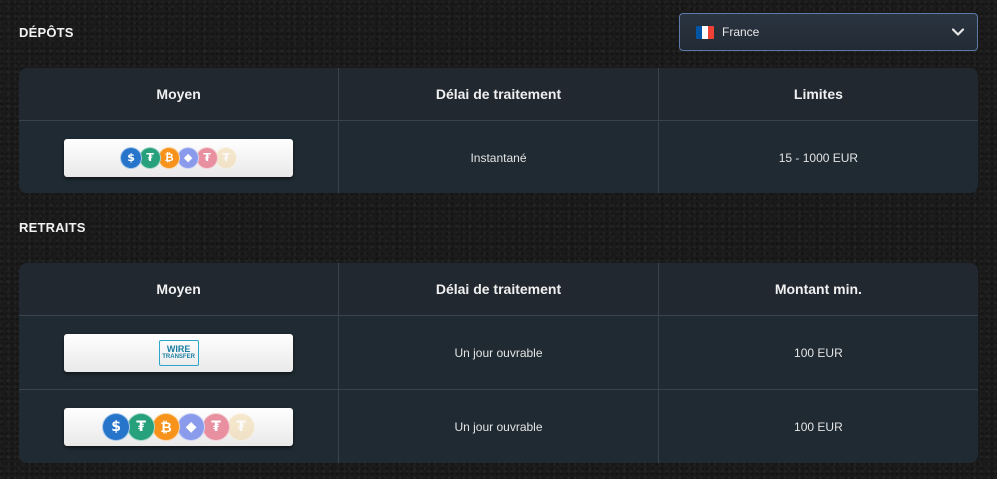 The width and height of the screenshot is (997, 479). I want to click on withdrawals-title: RETRAITS, so click(52, 227).